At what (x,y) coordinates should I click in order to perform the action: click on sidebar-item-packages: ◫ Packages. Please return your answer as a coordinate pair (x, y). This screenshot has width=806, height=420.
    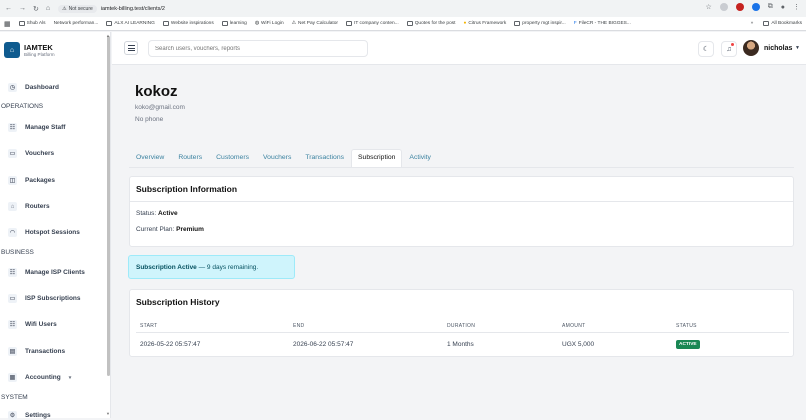
    Looking at the image, I should click on (31, 180).